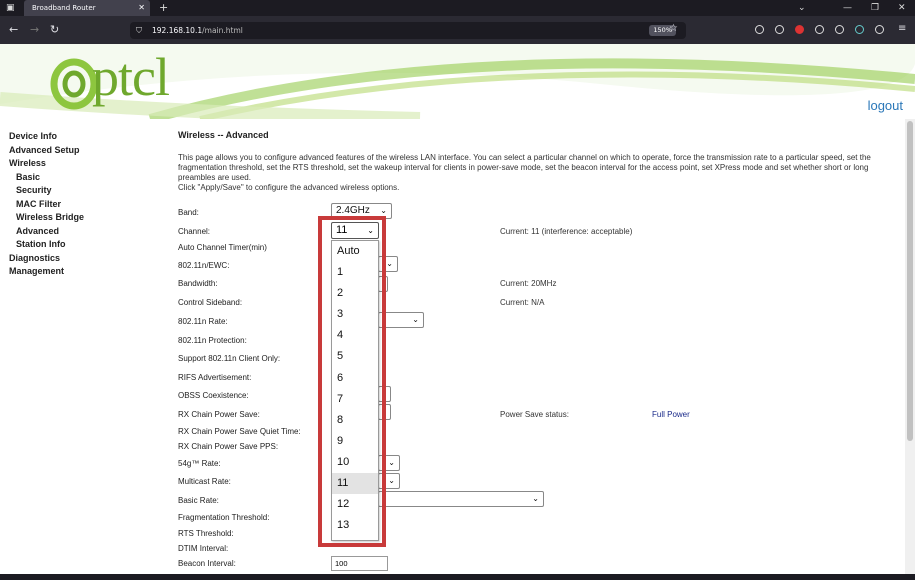 Image resolution: width=915 pixels, height=580 pixels. I want to click on page-title: Wireless -- Advanced, so click(223, 135).